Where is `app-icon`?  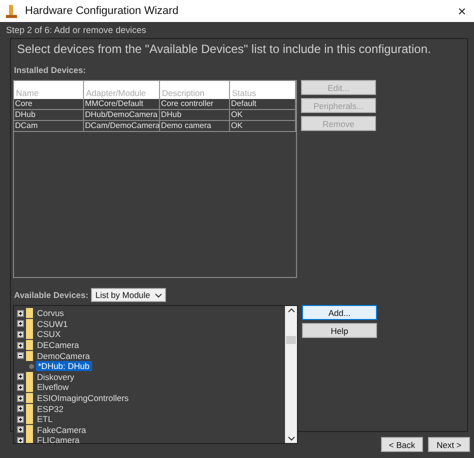
app-icon is located at coordinates (11, 11).